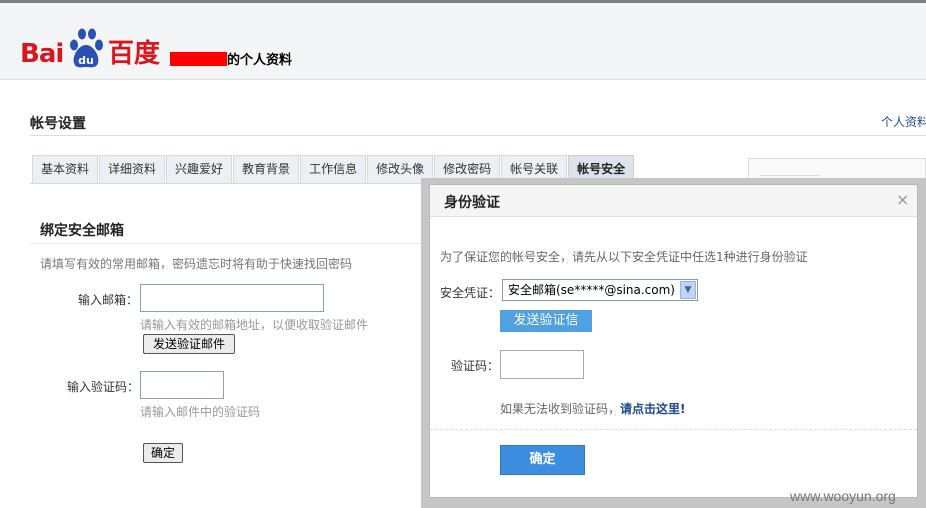  I want to click on credential-select: 安全邮箱(se*****@sina.com) ▼, so click(600, 290).